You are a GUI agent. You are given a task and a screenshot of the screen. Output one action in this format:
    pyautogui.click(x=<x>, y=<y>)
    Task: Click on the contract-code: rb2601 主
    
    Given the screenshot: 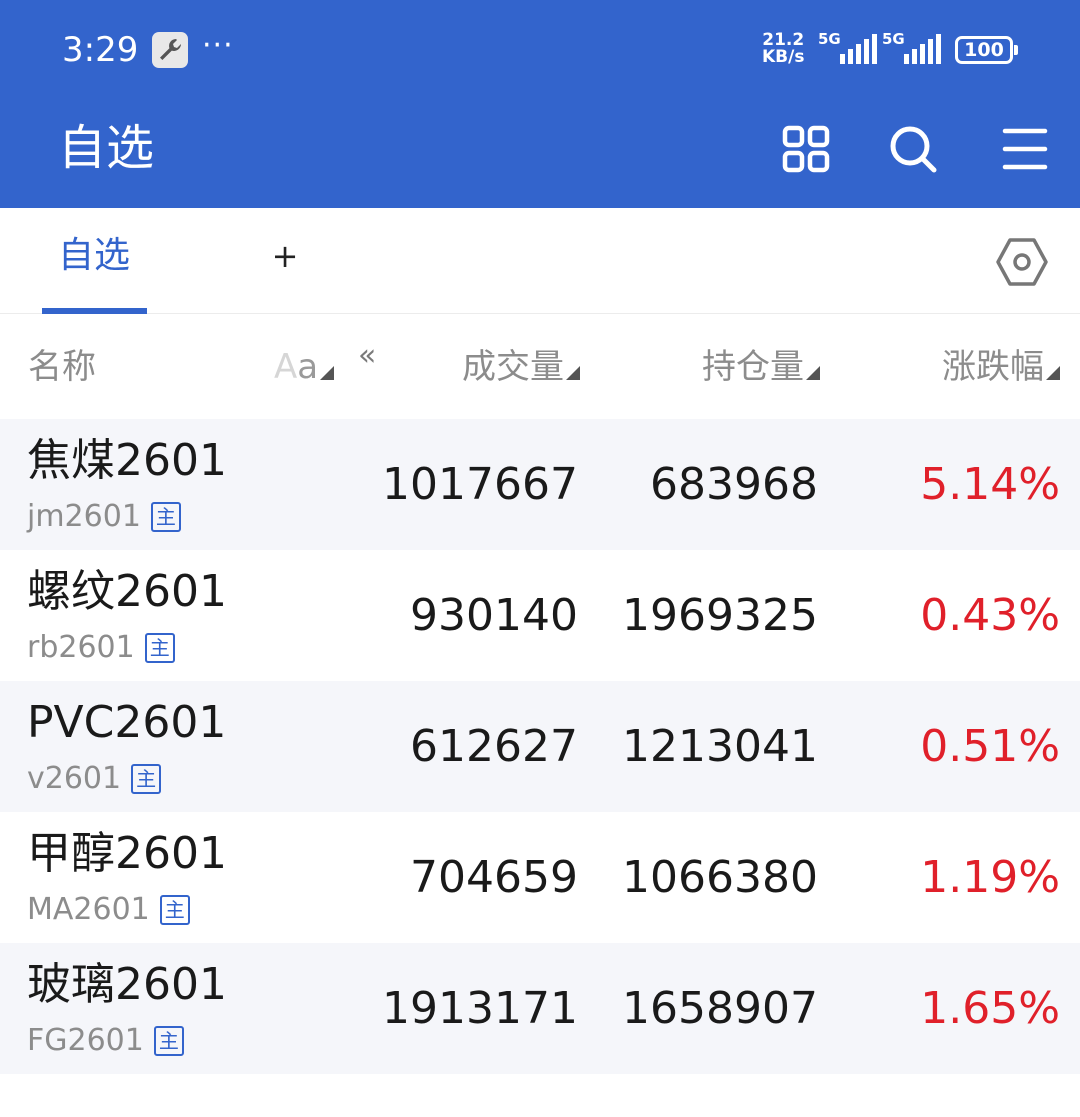 What is the action you would take?
    pyautogui.click(x=101, y=648)
    